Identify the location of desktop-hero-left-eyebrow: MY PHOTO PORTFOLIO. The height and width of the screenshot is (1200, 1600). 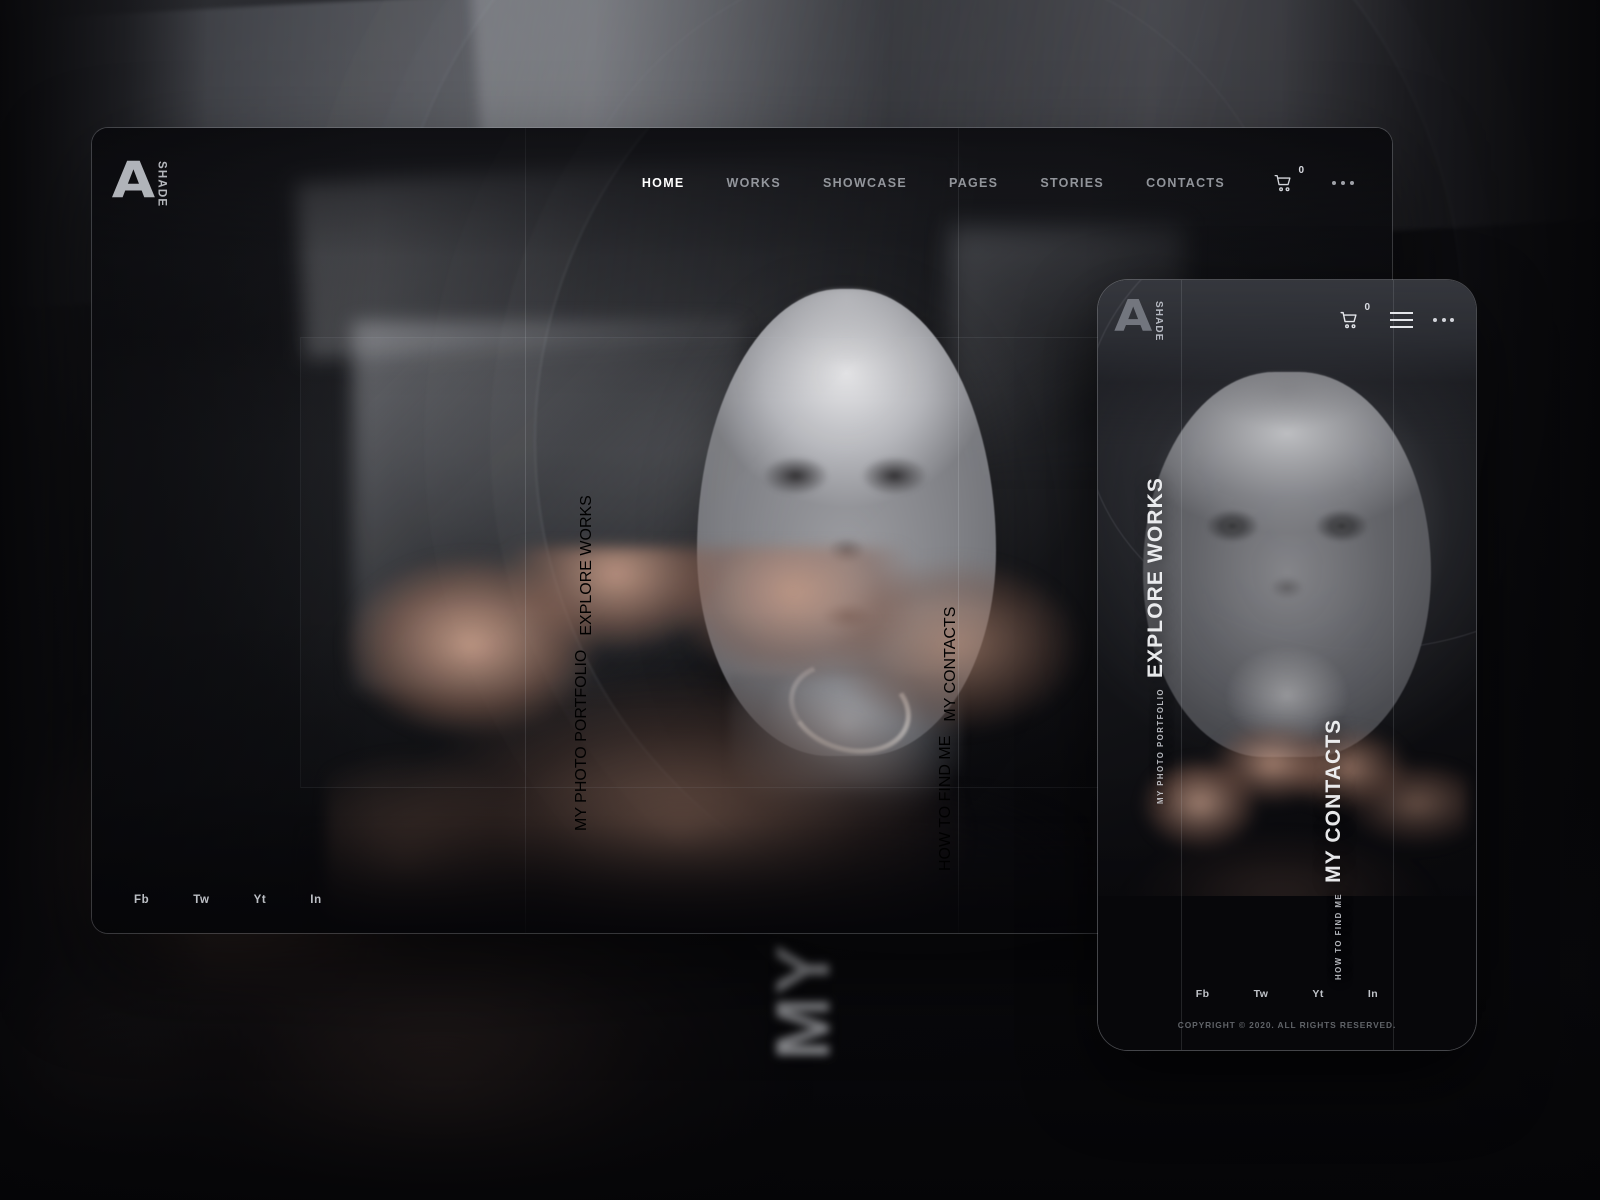
(581, 740).